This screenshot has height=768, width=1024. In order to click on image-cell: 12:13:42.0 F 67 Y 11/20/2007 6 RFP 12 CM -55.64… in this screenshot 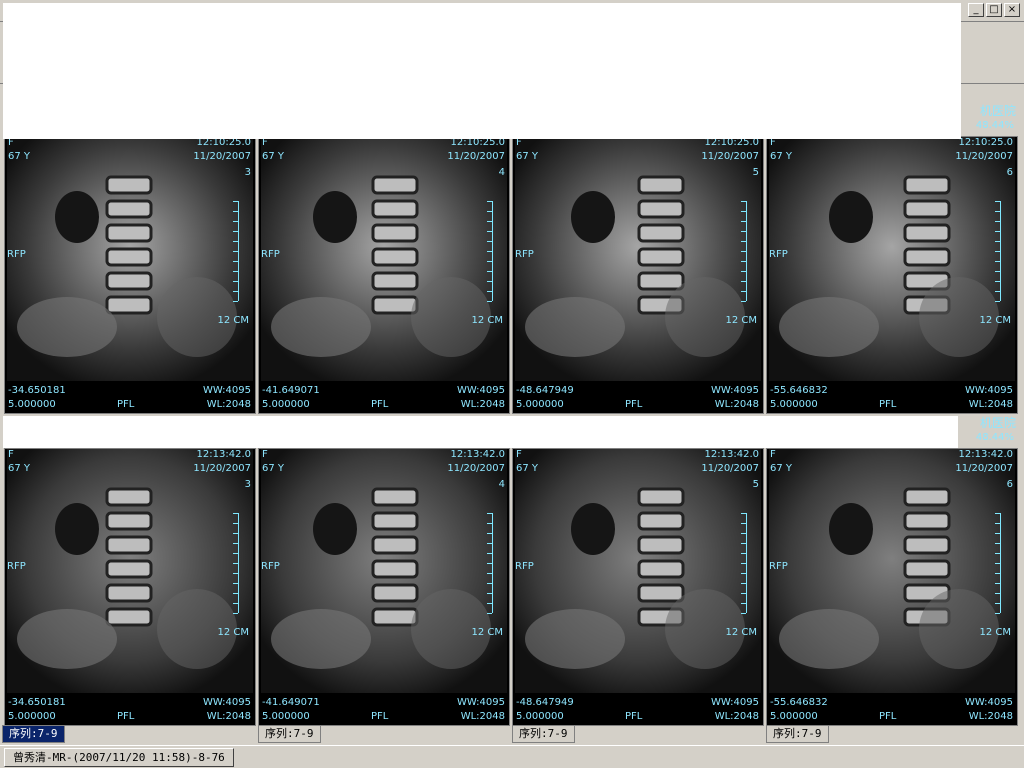, I will do `click(892, 587)`.